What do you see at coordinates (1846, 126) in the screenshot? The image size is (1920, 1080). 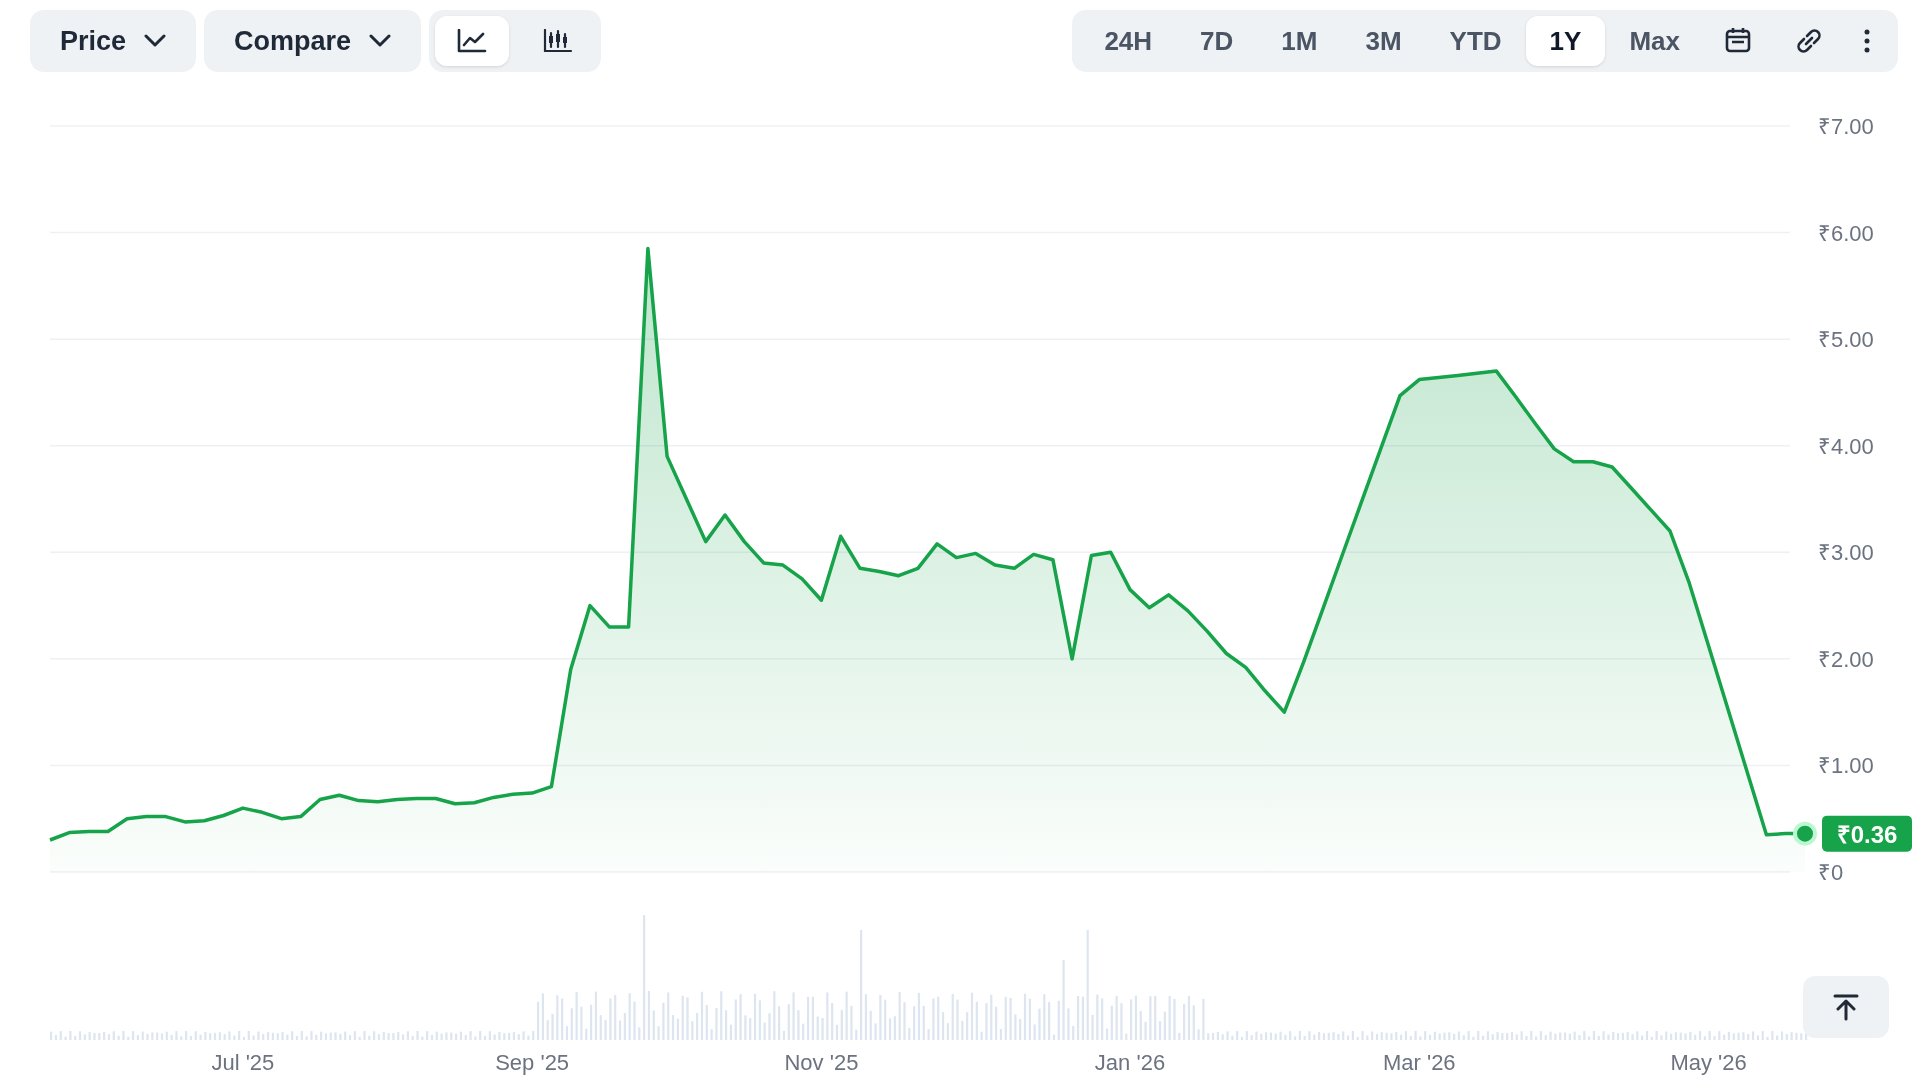 I see `axis-label: ₹7.00` at bounding box center [1846, 126].